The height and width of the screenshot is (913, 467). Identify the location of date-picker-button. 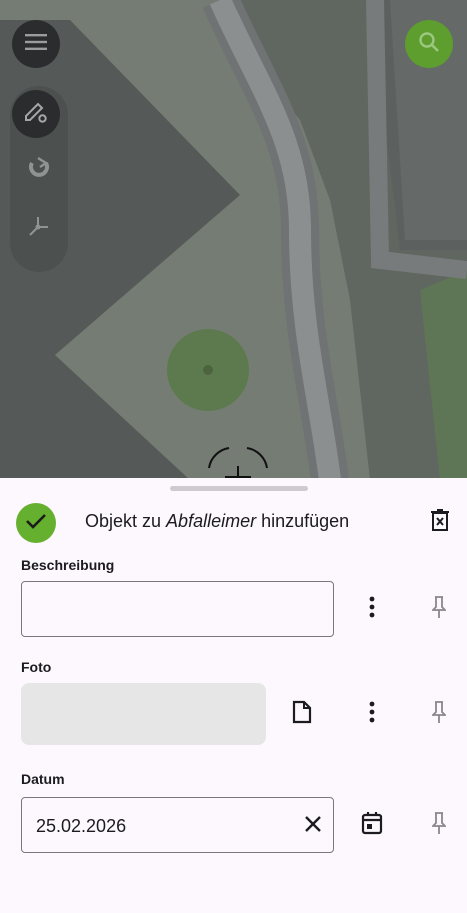
(372, 825).